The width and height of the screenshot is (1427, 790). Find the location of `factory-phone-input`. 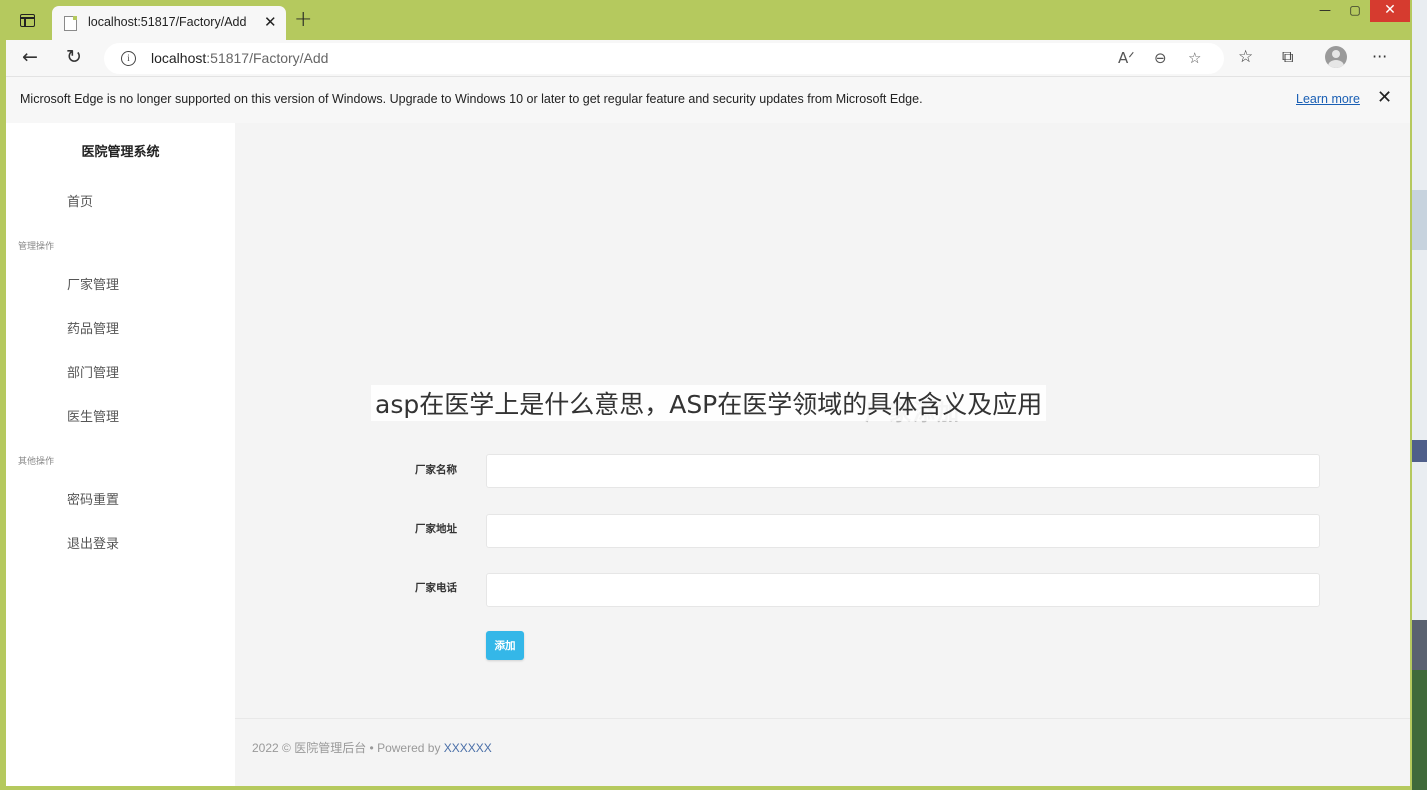

factory-phone-input is located at coordinates (903, 590).